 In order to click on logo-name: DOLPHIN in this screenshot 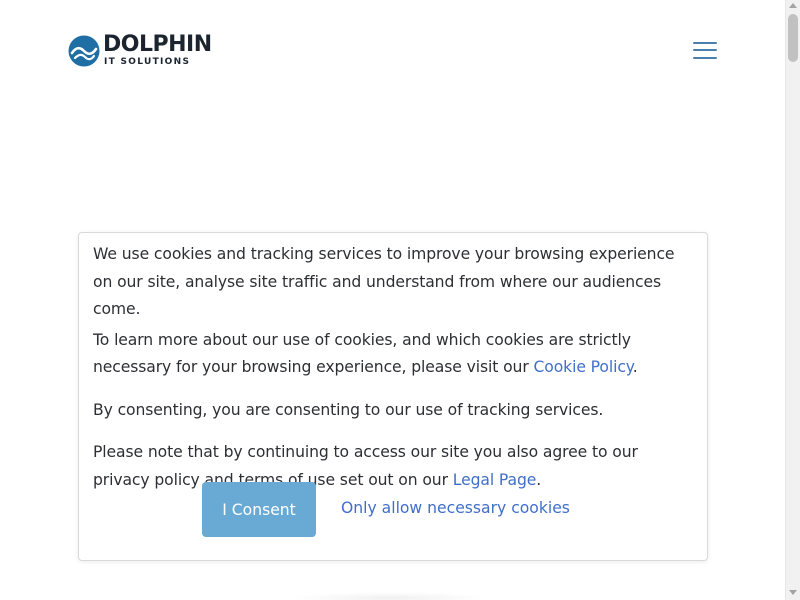, I will do `click(157, 44)`.